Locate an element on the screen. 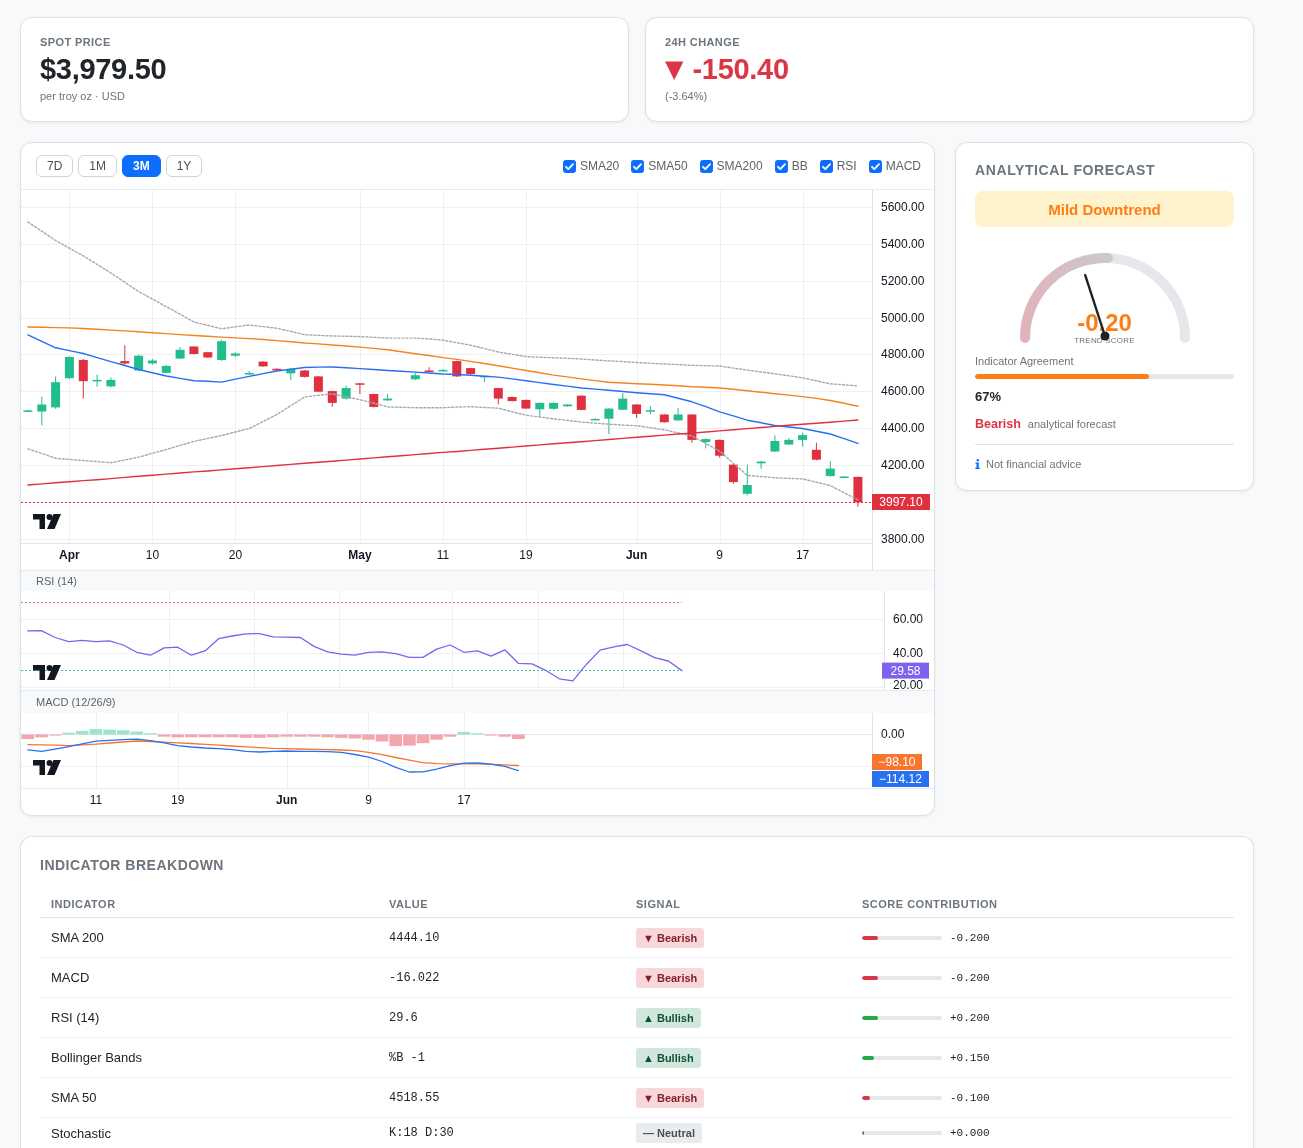 The image size is (1303, 1148). table-cell: RSI (14) is located at coordinates (209, 1018).